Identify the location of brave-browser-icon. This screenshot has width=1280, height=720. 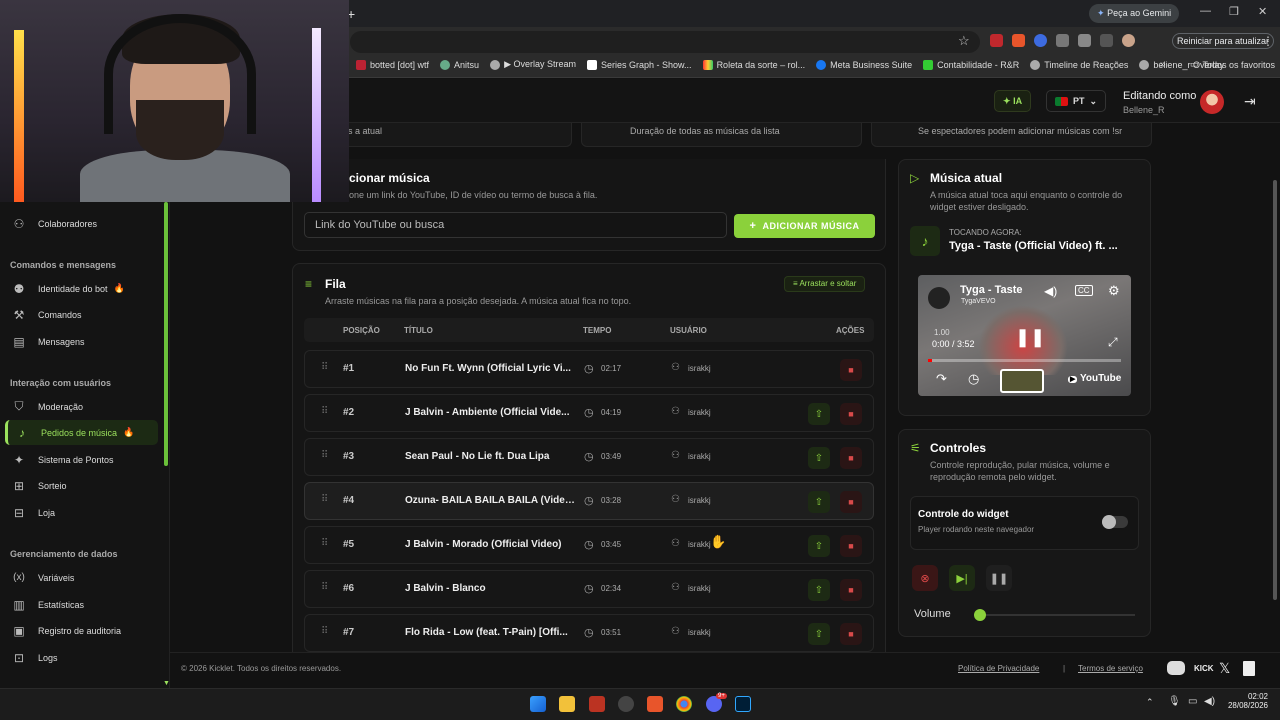
(655, 704).